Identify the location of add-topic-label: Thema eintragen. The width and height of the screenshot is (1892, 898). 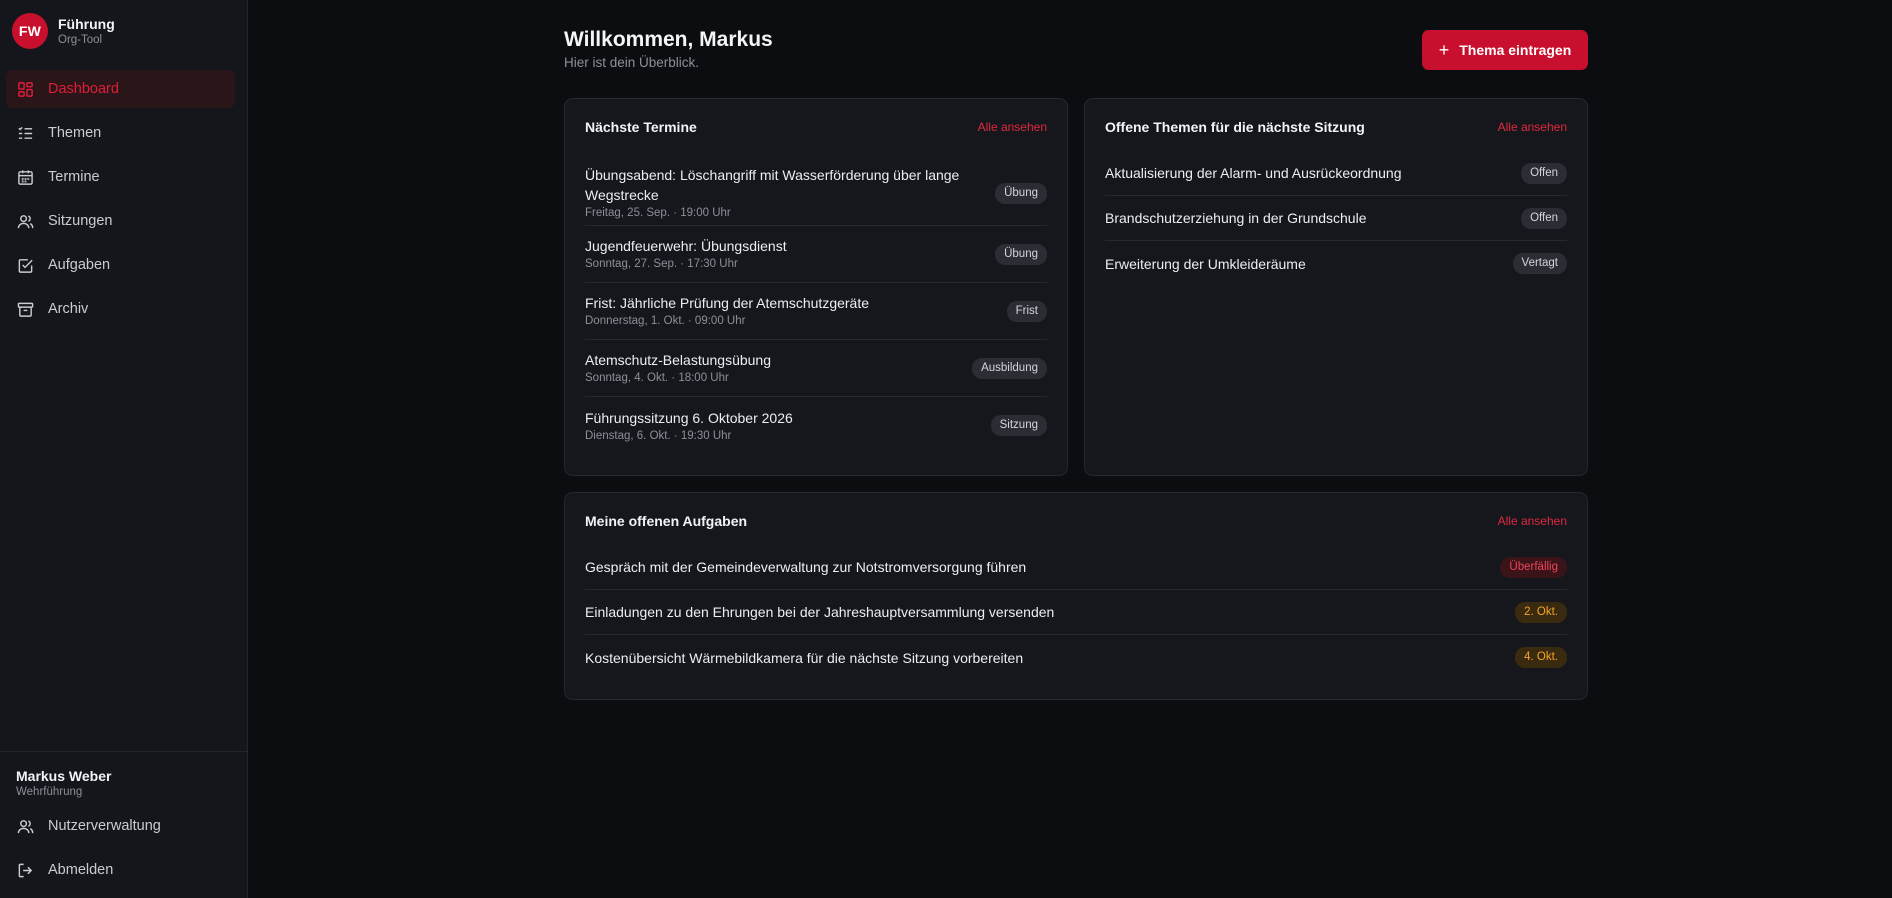
(1515, 50).